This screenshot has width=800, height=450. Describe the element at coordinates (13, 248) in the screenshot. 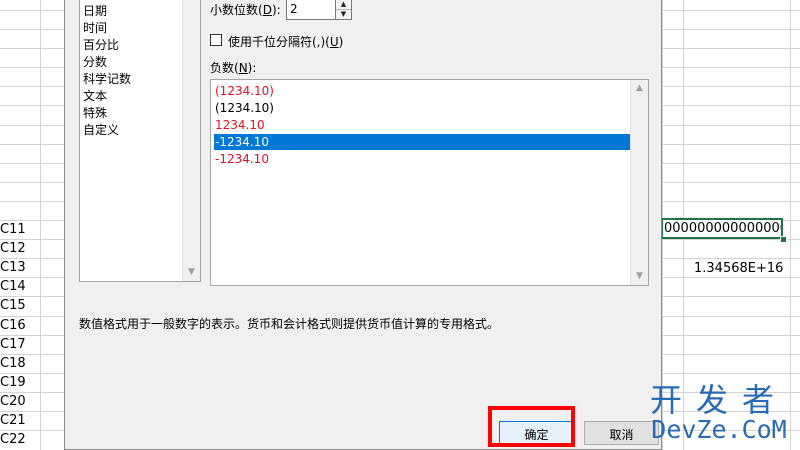

I see `row-label: C12` at that location.